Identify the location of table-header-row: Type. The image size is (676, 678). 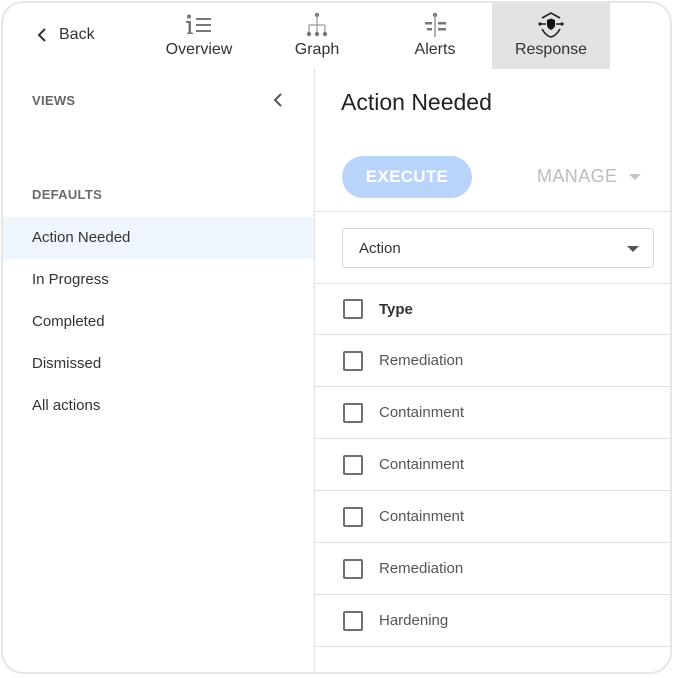
(492, 309).